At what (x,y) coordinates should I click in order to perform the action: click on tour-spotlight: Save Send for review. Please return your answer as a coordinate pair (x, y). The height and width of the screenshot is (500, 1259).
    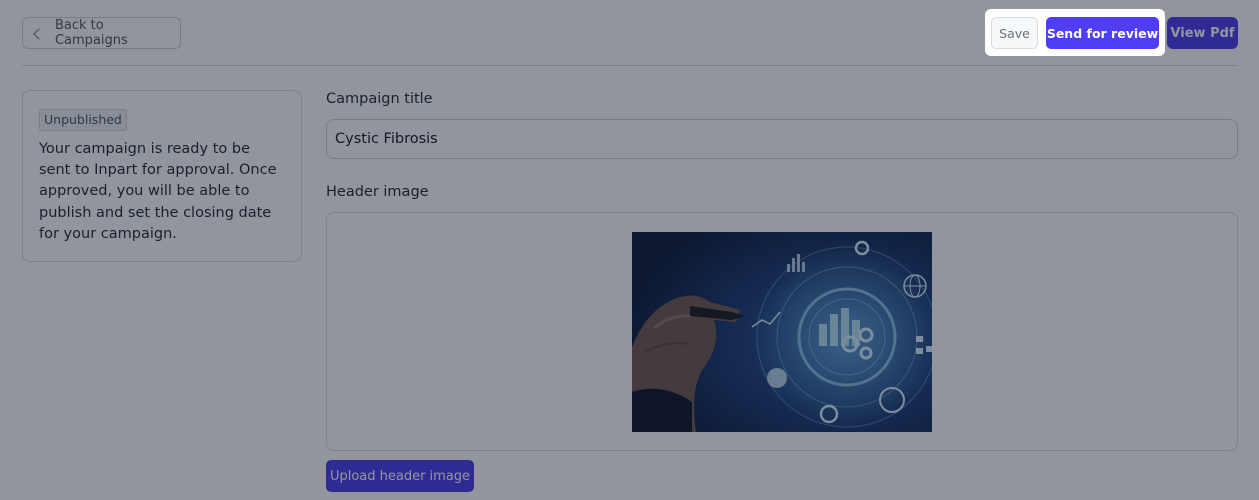
    Looking at the image, I should click on (1075, 32).